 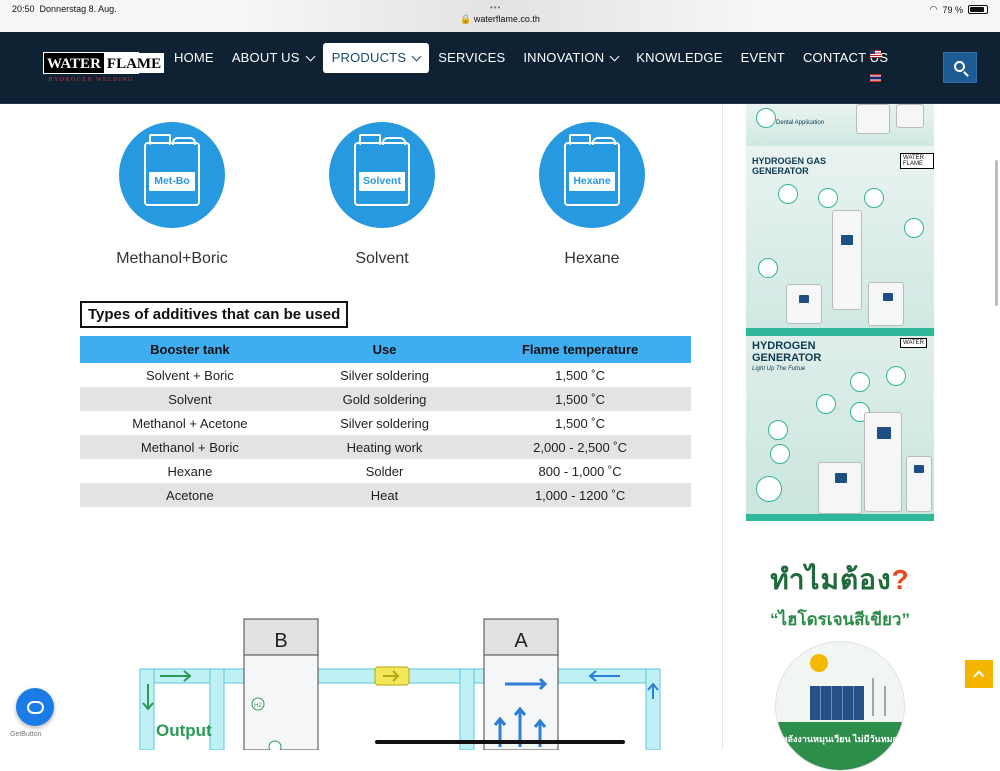 What do you see at coordinates (819, 663) in the screenshot?
I see `sun-icon` at bounding box center [819, 663].